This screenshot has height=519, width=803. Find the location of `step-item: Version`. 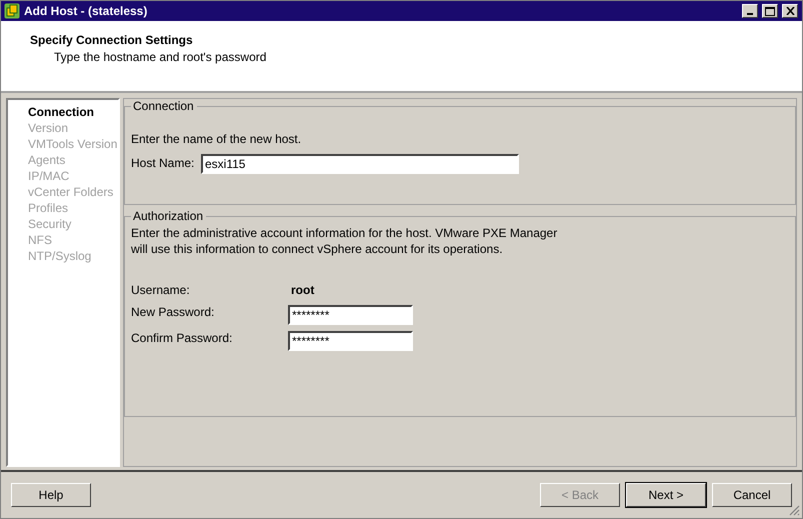

step-item: Version is located at coordinates (73, 128).